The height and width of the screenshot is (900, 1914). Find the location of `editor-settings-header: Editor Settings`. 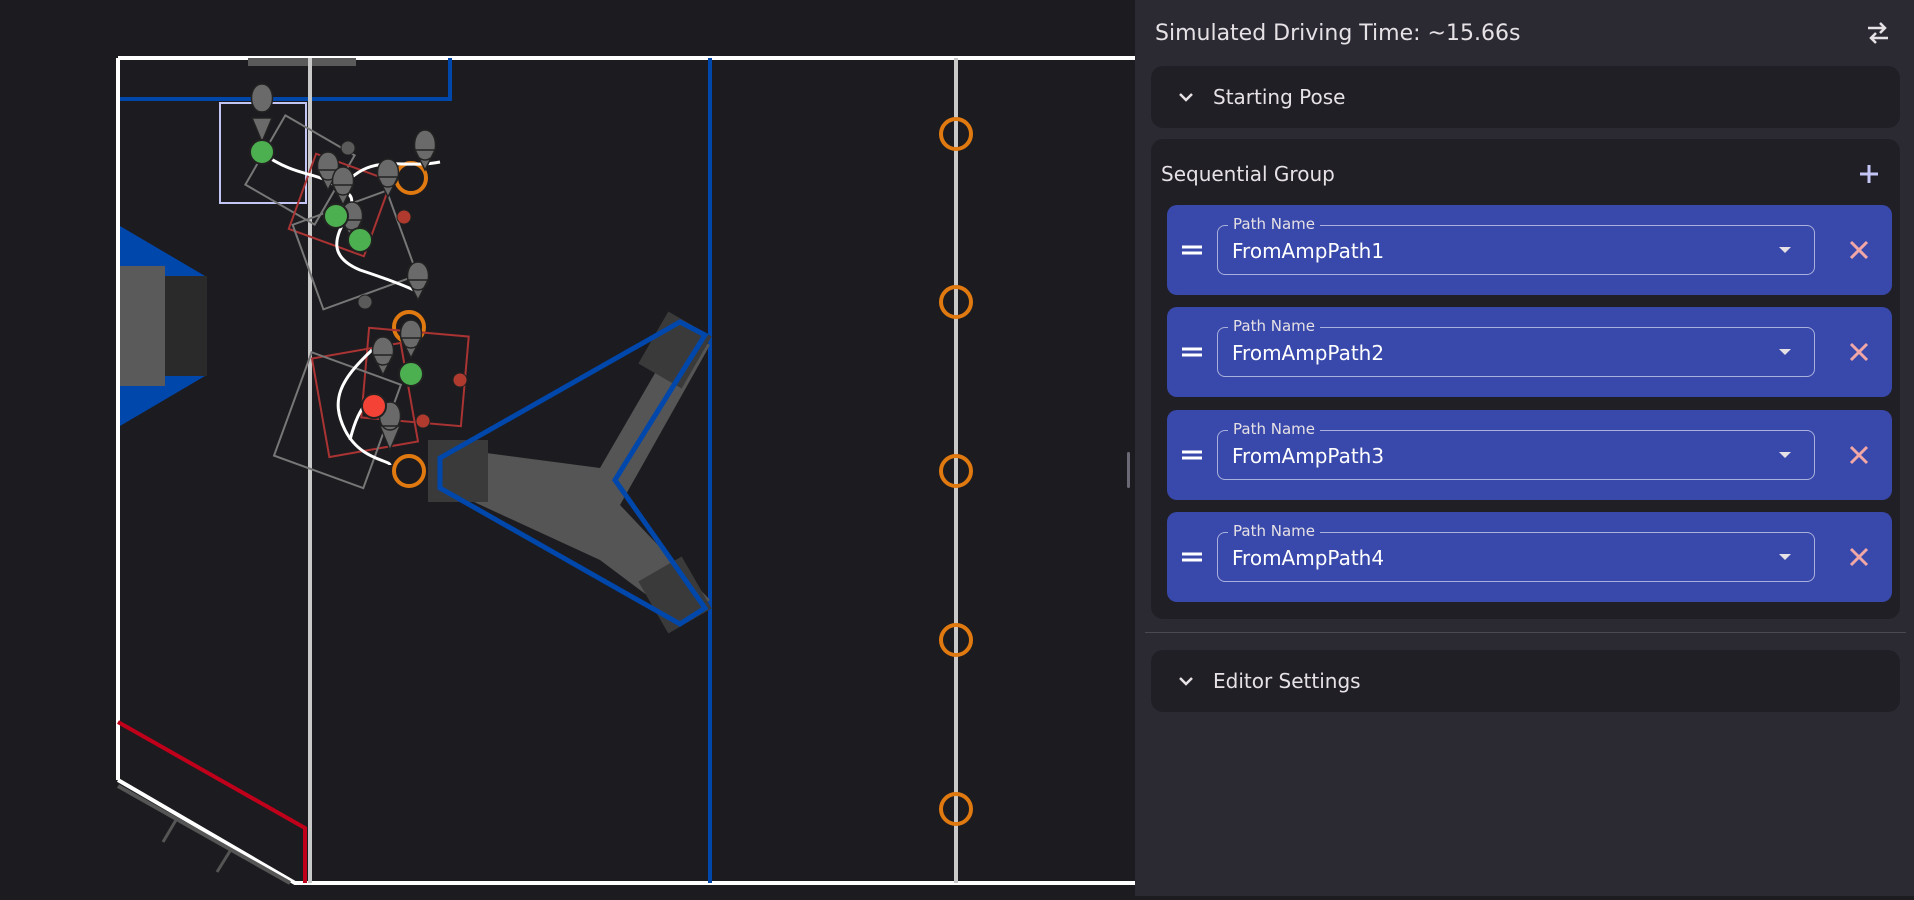

editor-settings-header: Editor Settings is located at coordinates (1525, 681).